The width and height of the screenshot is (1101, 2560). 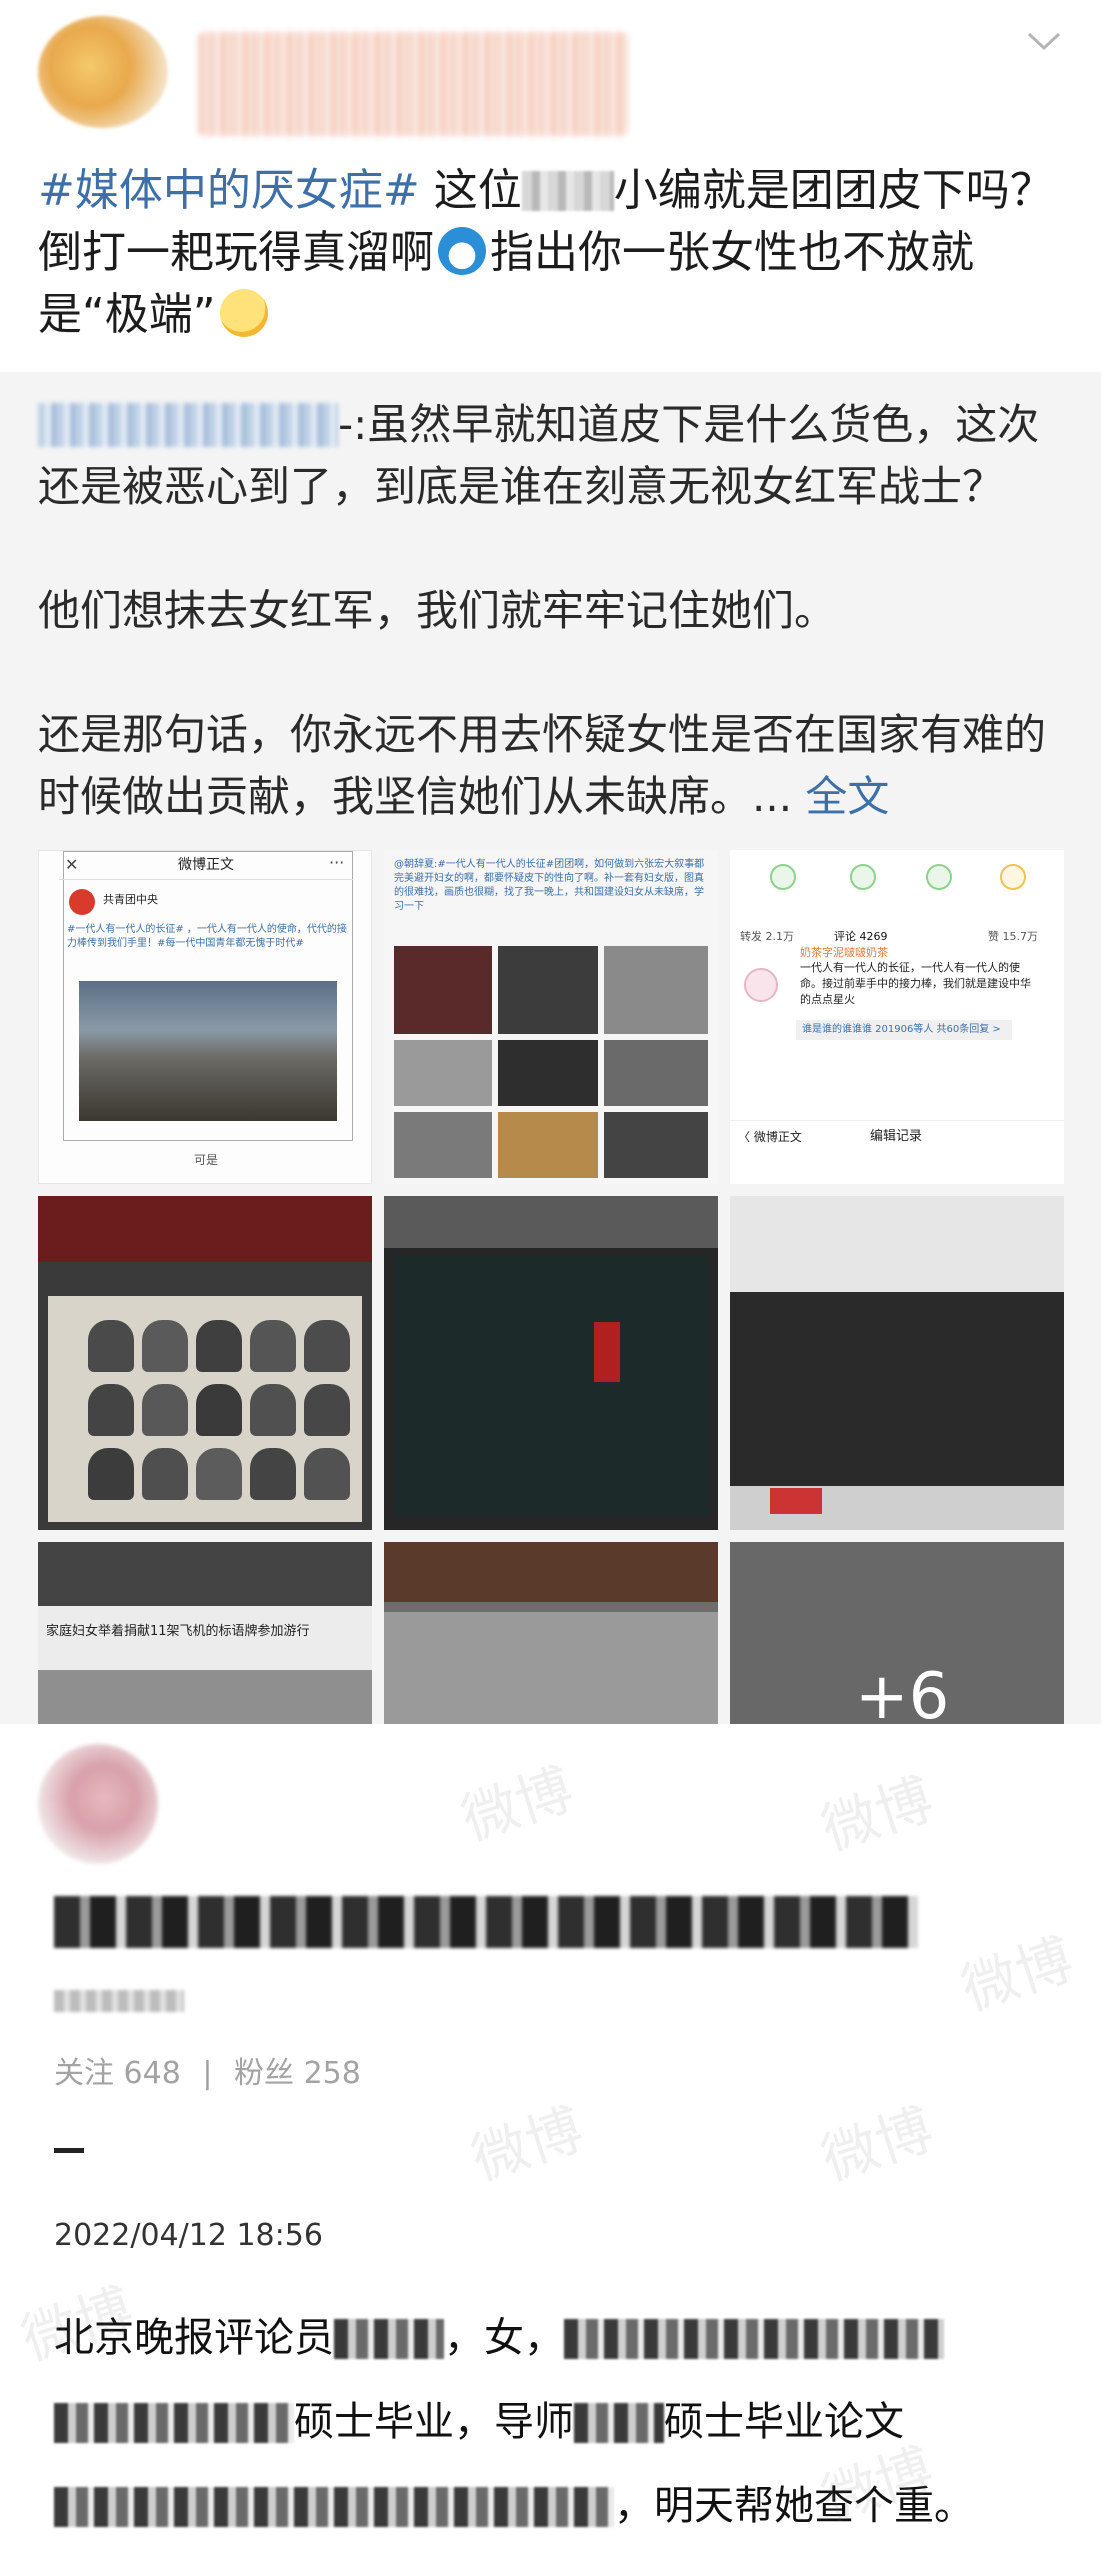 What do you see at coordinates (243, 313) in the screenshot?
I see `thinking-face-emoji-icon` at bounding box center [243, 313].